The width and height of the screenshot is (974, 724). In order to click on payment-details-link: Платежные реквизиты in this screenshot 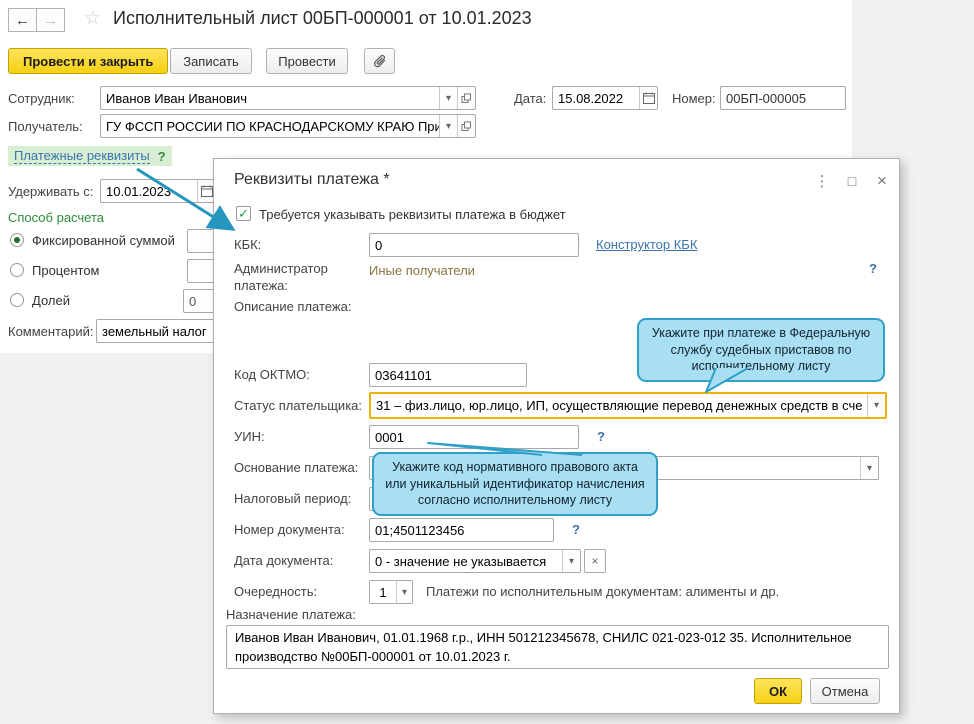, I will do `click(82, 156)`.